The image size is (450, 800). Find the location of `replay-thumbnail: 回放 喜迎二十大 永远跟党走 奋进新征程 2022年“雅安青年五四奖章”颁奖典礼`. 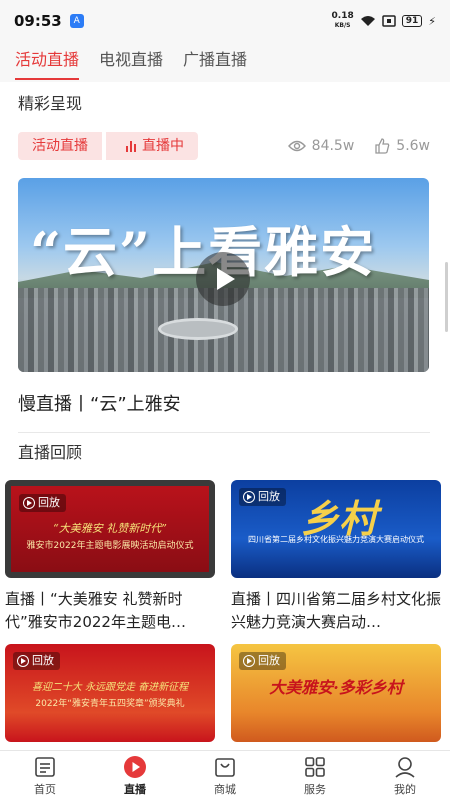

replay-thumbnail: 回放 喜迎二十大 永远跟党走 奋进新征程 2022年“雅安青年五四奖章”颁奖典礼 is located at coordinates (110, 693).